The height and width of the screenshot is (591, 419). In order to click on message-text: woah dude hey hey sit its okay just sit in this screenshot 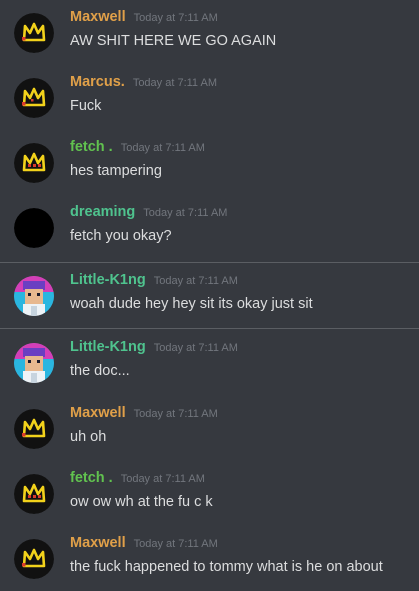, I will do `click(191, 304)`.